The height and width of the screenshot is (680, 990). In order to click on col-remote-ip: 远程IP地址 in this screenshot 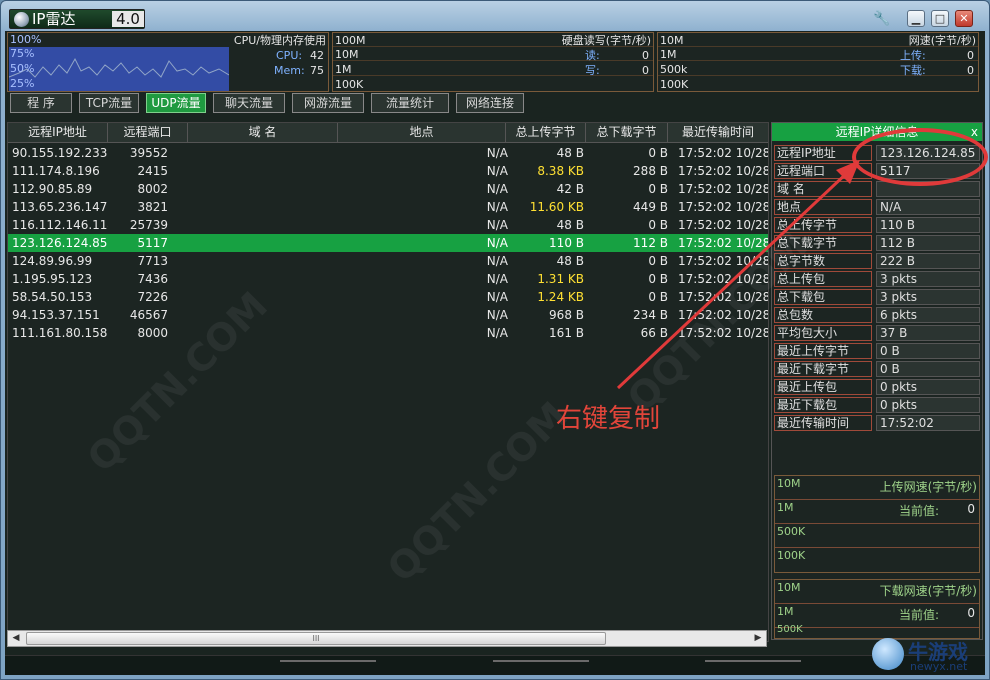, I will do `click(58, 133)`.